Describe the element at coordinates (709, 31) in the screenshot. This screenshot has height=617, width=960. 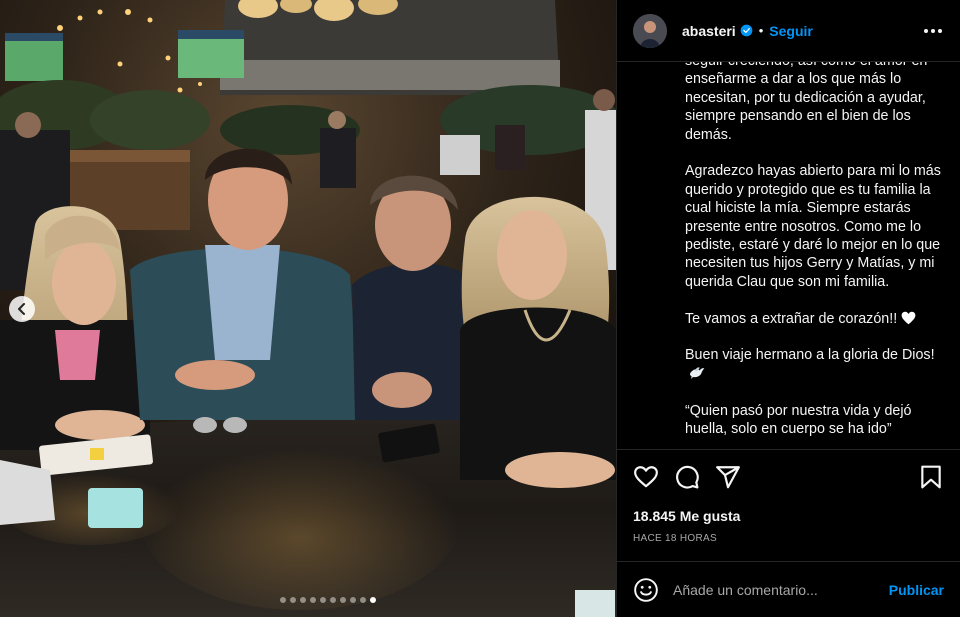
I see `username: abasteri` at that location.